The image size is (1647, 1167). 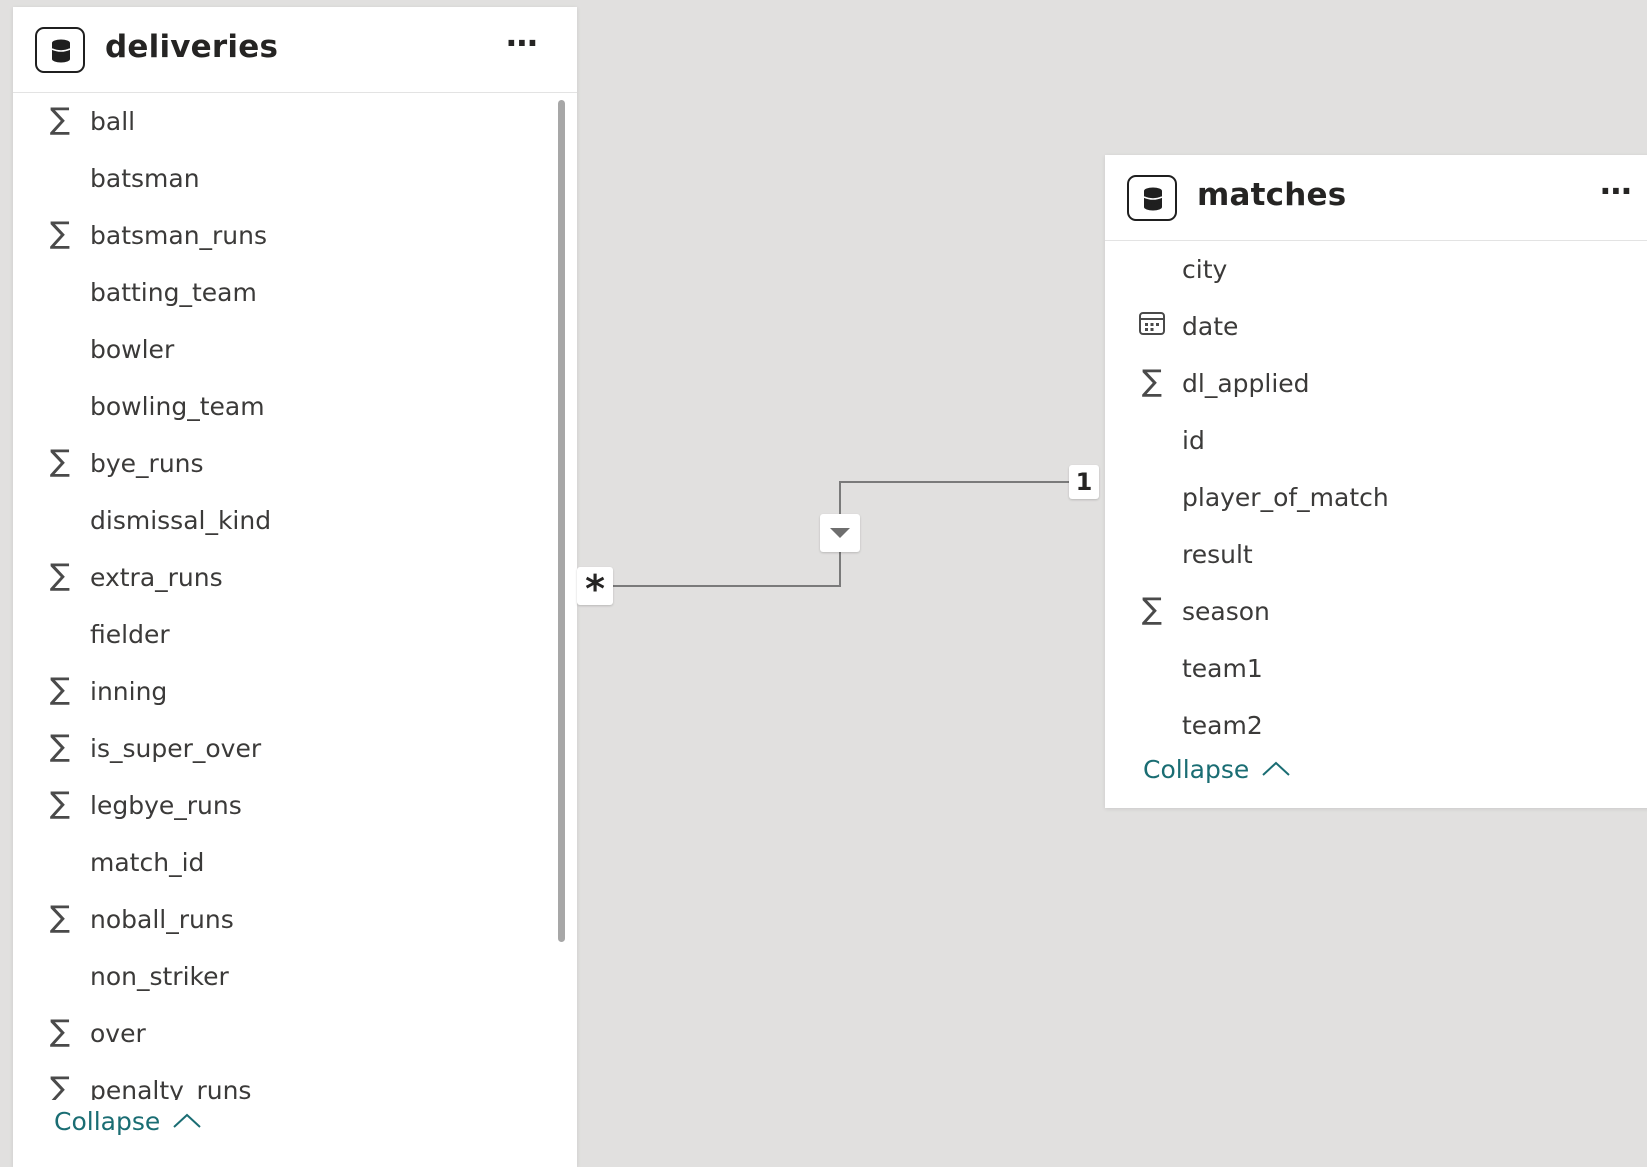 What do you see at coordinates (295, 919) in the screenshot?
I see `field-row: ∑ noball_runs` at bounding box center [295, 919].